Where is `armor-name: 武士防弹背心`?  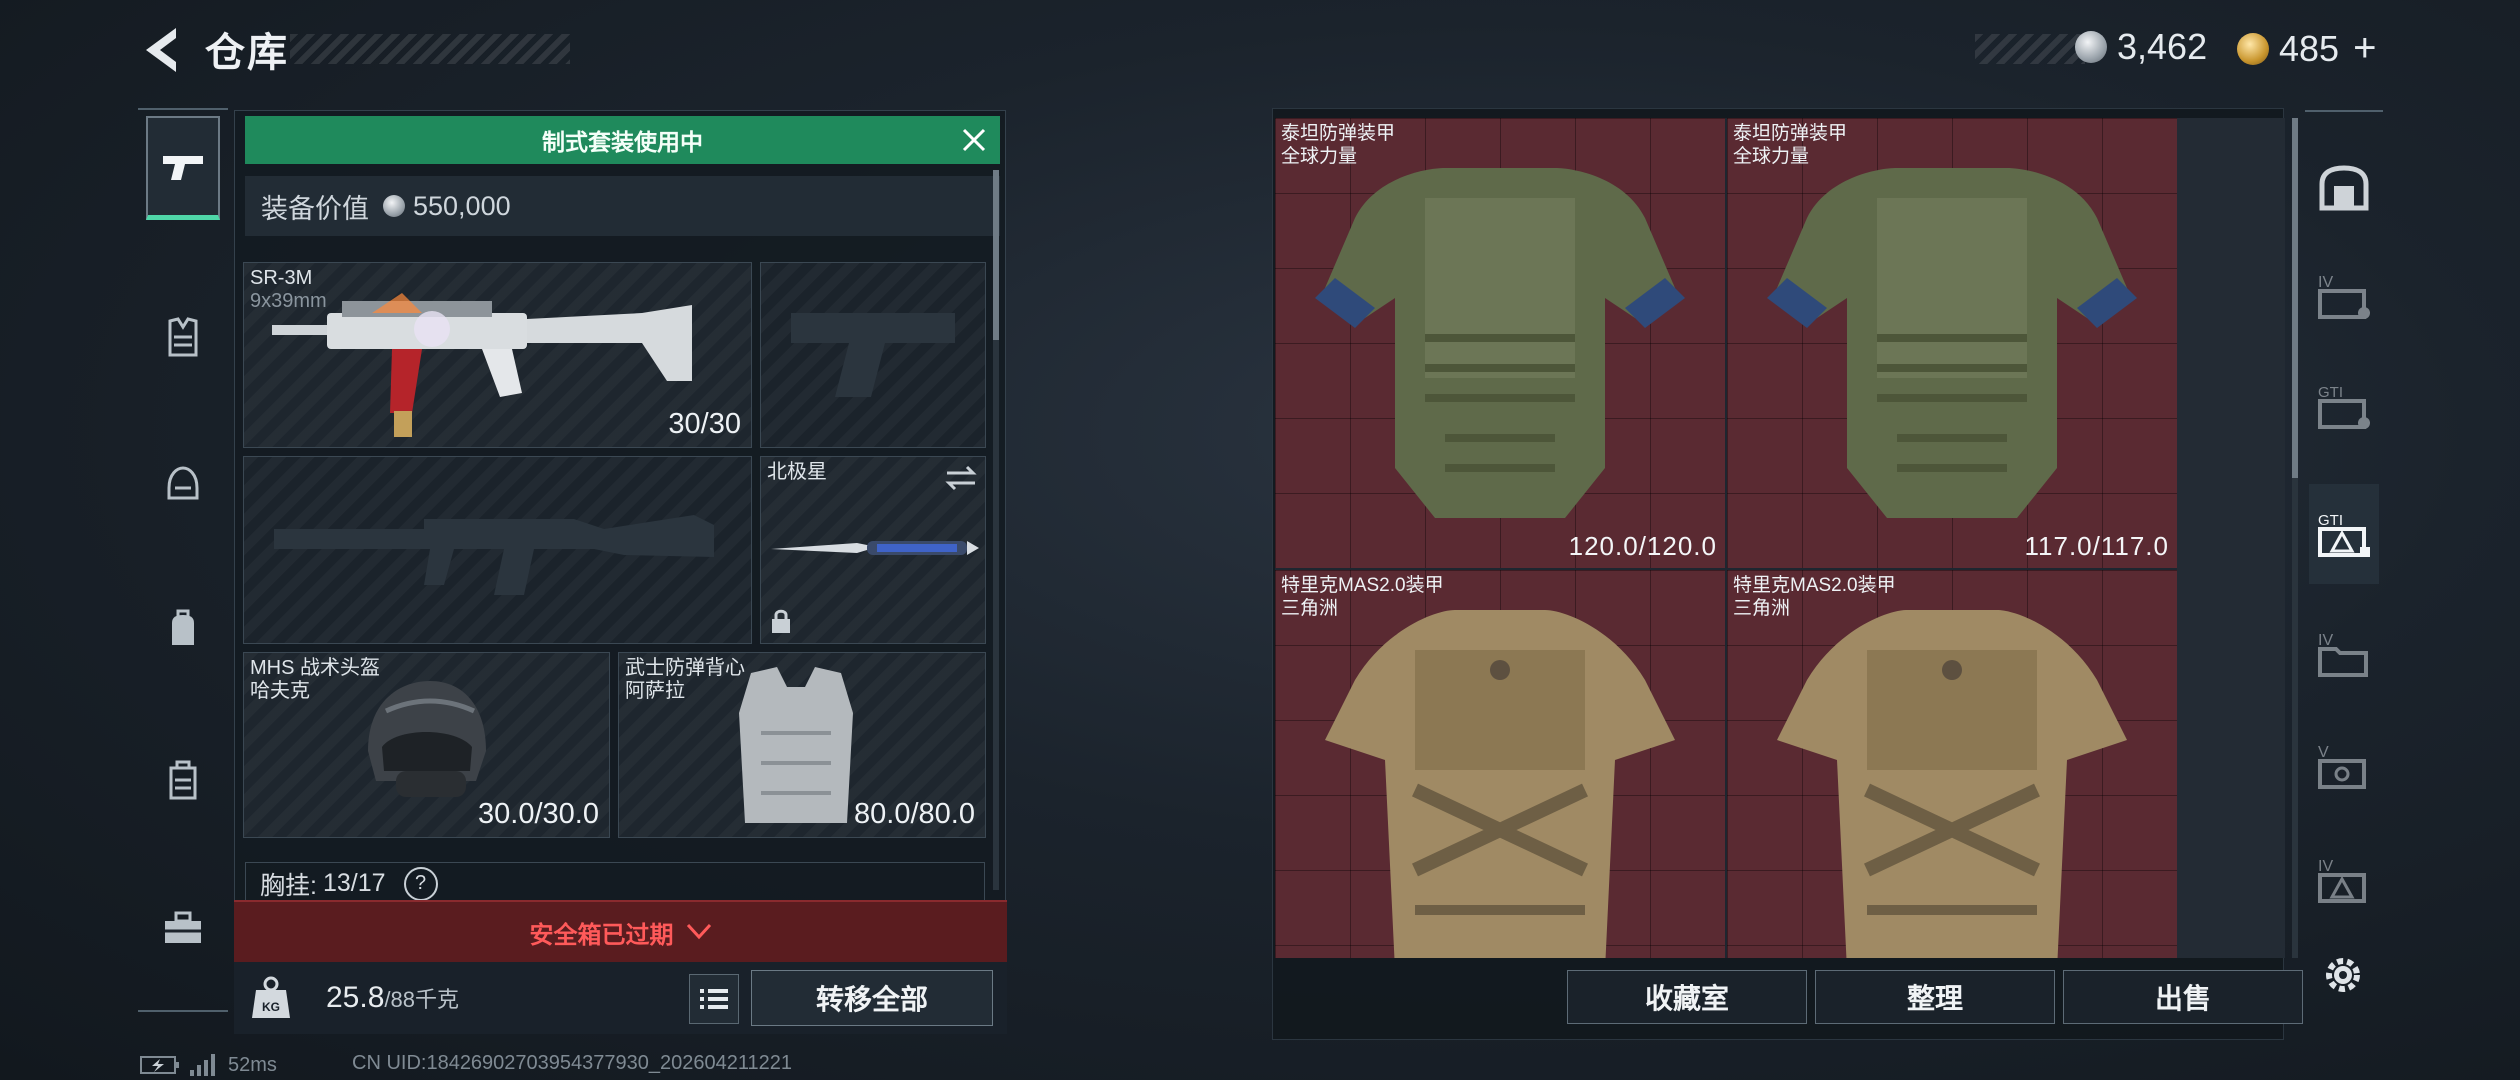
armor-name: 武士防弹背心 is located at coordinates (685, 668).